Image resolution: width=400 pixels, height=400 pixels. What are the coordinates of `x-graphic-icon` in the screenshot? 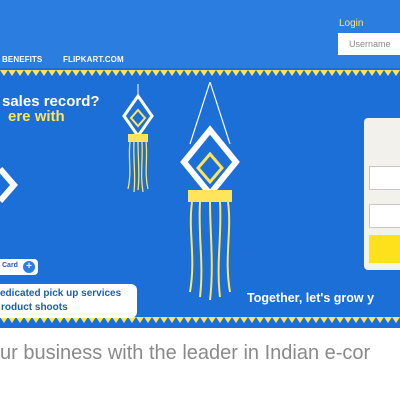 It's located at (9, 185).